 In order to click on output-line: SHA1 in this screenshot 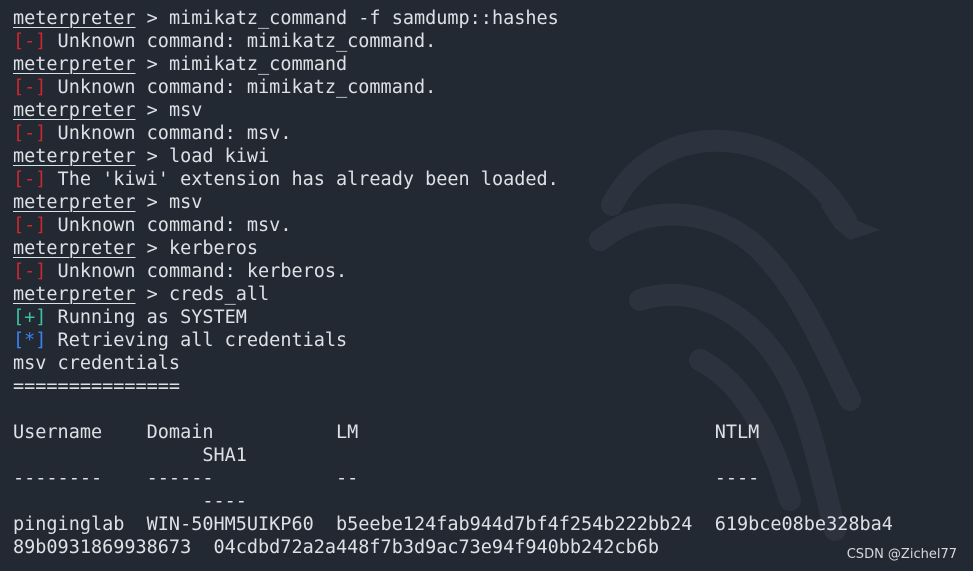, I will do `click(493, 455)`.